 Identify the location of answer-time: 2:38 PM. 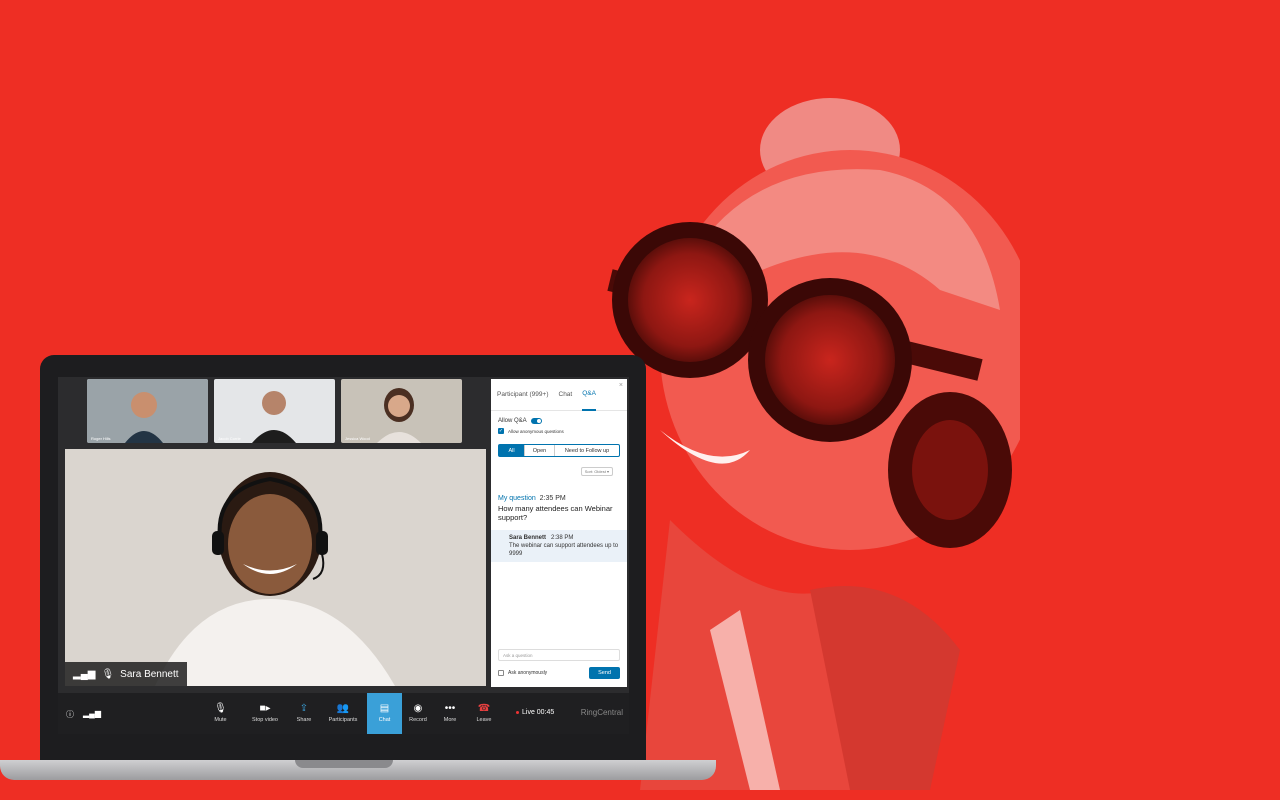
(562, 538).